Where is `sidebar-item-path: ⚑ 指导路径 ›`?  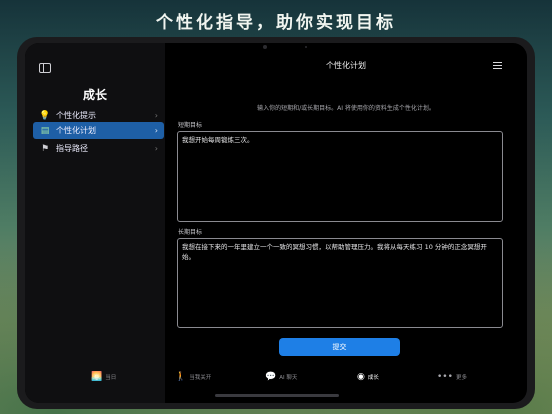 sidebar-item-path: ⚑ 指导路径 › is located at coordinates (98, 148).